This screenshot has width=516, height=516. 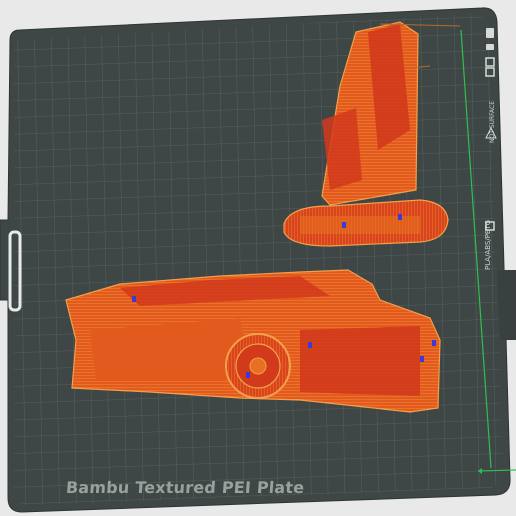 What do you see at coordinates (185, 487) in the screenshot?
I see `plate-name-label: Bambu Textured PEI Plate` at bounding box center [185, 487].